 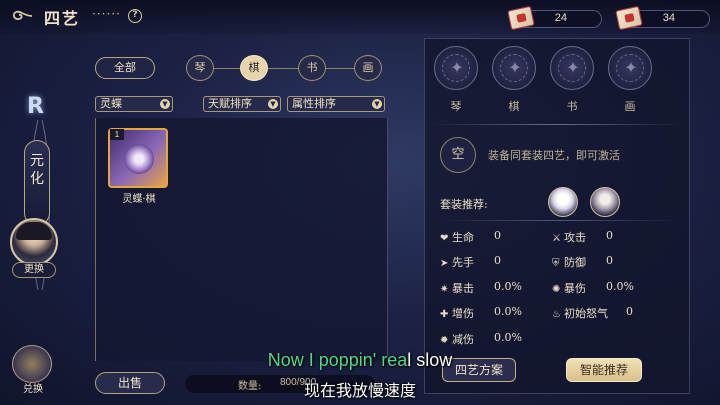 I want to click on sword-icon: ⚔, so click(x=556, y=238).